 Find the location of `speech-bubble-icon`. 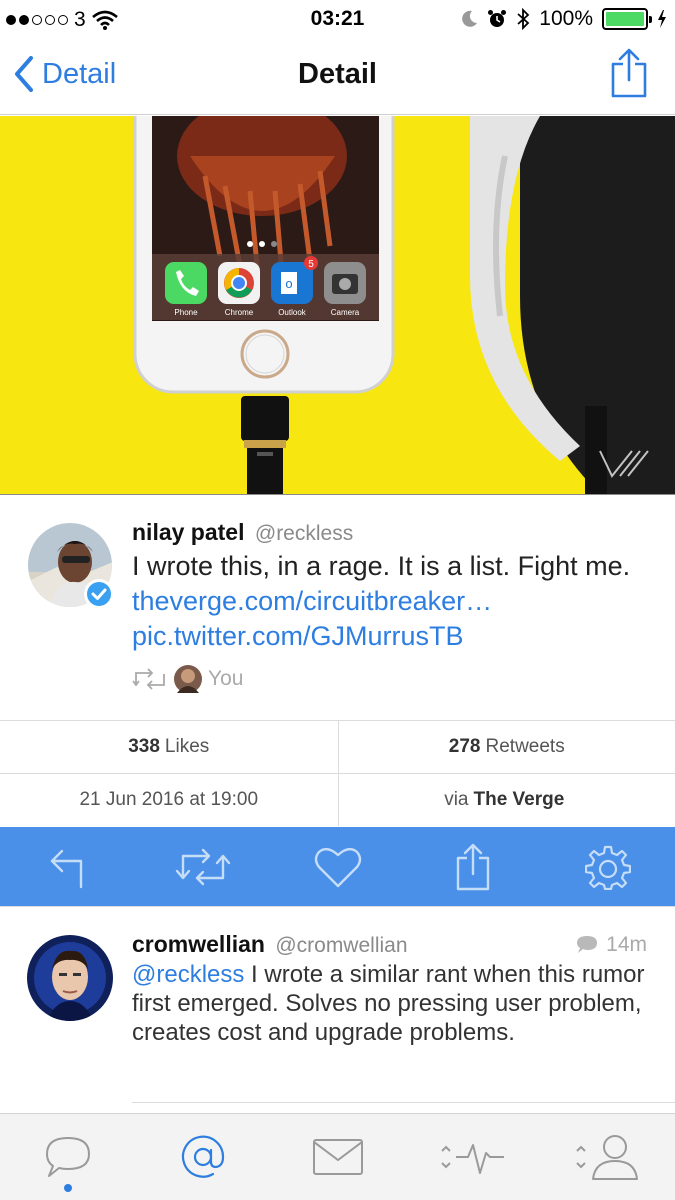

speech-bubble-icon is located at coordinates (67, 1157).